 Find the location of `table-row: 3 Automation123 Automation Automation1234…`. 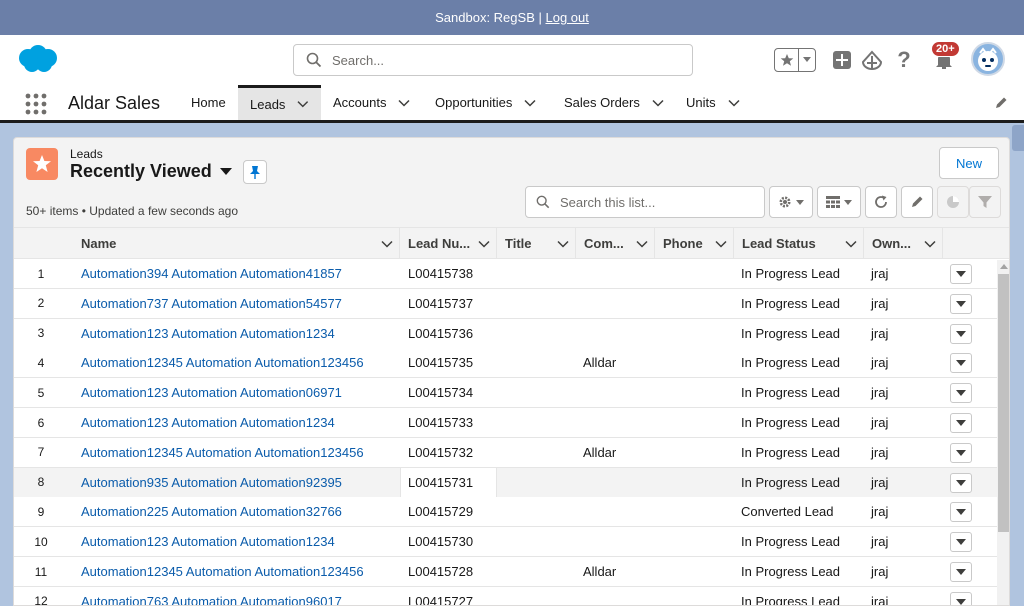

table-row: 3 Automation123 Automation Automation1234… is located at coordinates (505, 333).